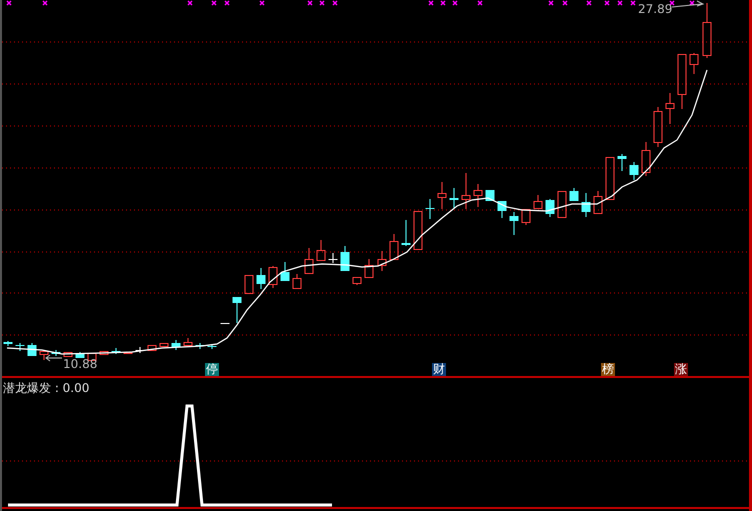 The height and width of the screenshot is (511, 752). I want to click on event-tag: 涨, so click(681, 369).